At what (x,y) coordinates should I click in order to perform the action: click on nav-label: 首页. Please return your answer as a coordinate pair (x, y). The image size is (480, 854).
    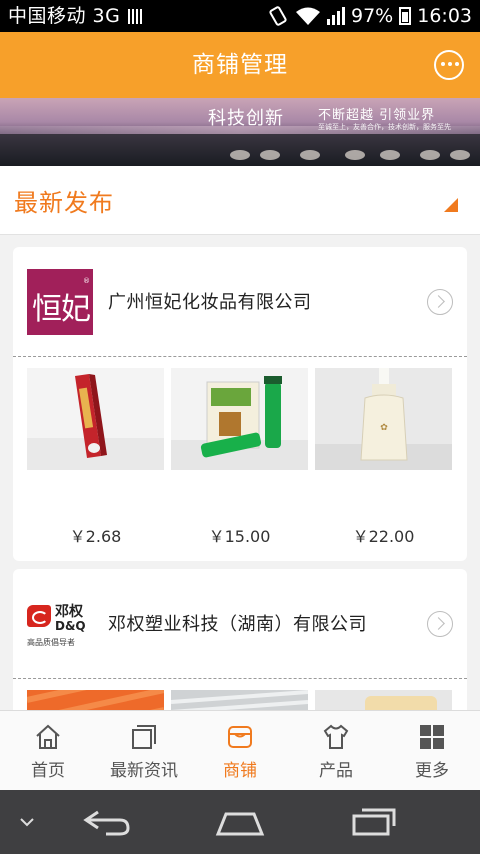
    Looking at the image, I should click on (48, 771).